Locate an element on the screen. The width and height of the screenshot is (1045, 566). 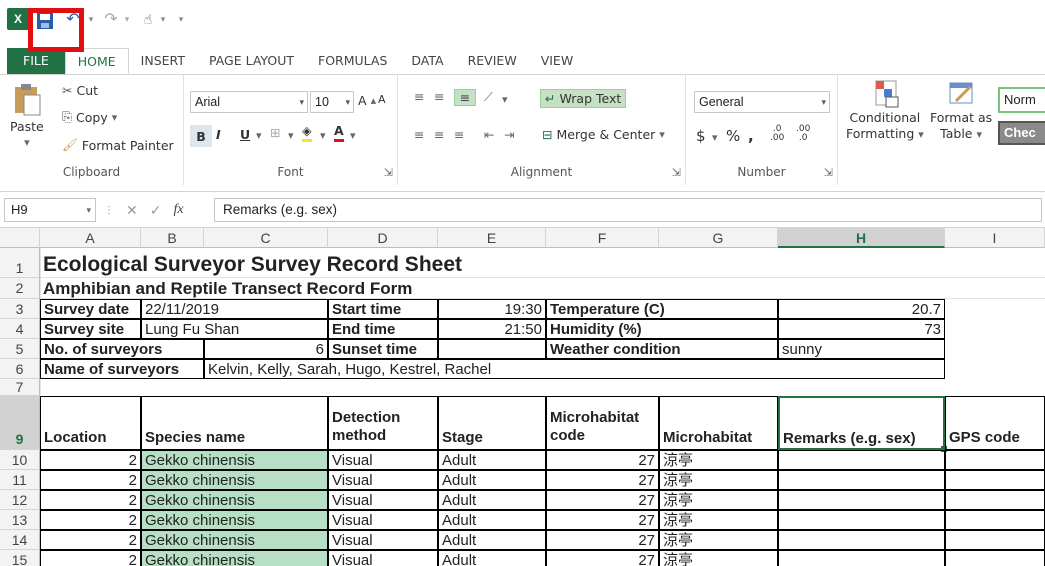
row-header: 12 is located at coordinates (20, 500).